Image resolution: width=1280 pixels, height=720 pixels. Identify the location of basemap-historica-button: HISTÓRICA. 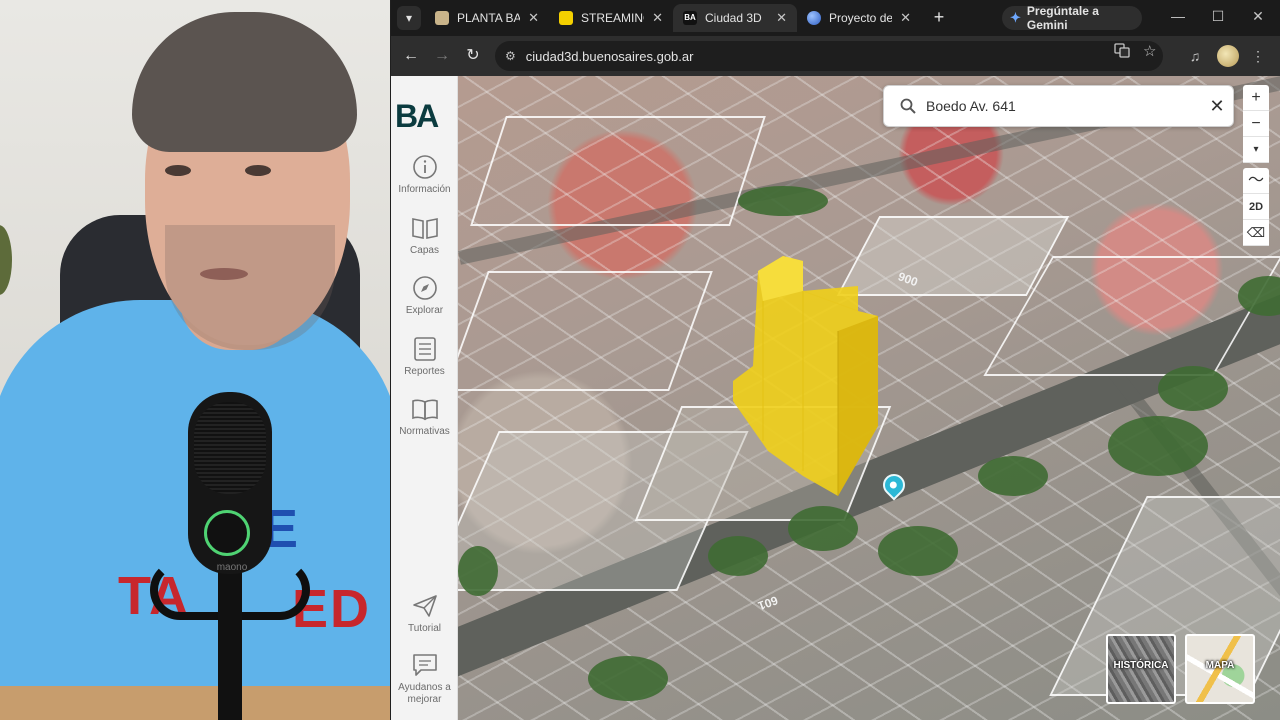
(1141, 669).